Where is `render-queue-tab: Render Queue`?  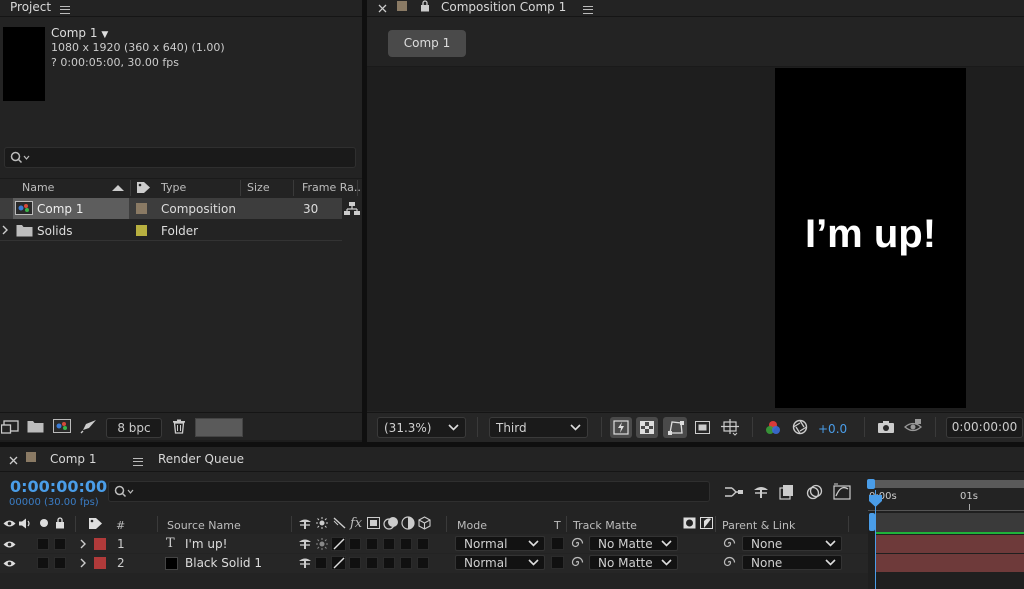
render-queue-tab: Render Queue is located at coordinates (201, 459).